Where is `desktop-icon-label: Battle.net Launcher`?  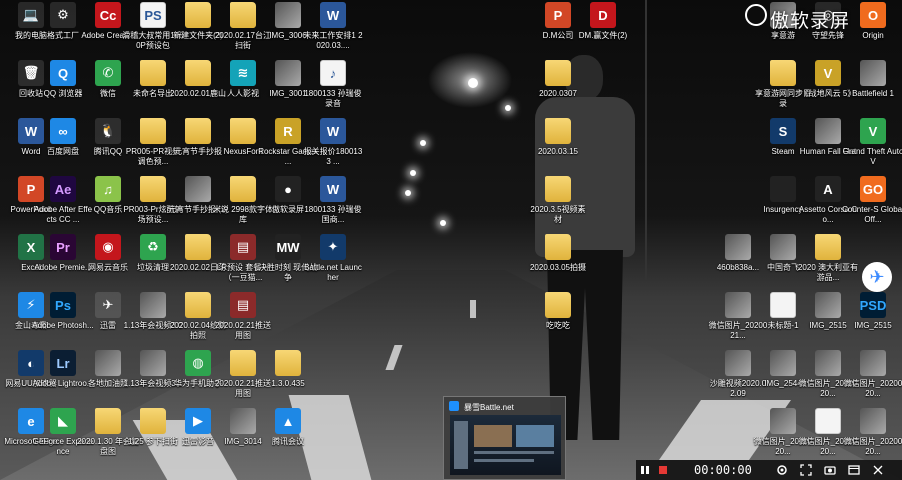 desktop-icon-label: Battle.net Launcher is located at coordinates (333, 272).